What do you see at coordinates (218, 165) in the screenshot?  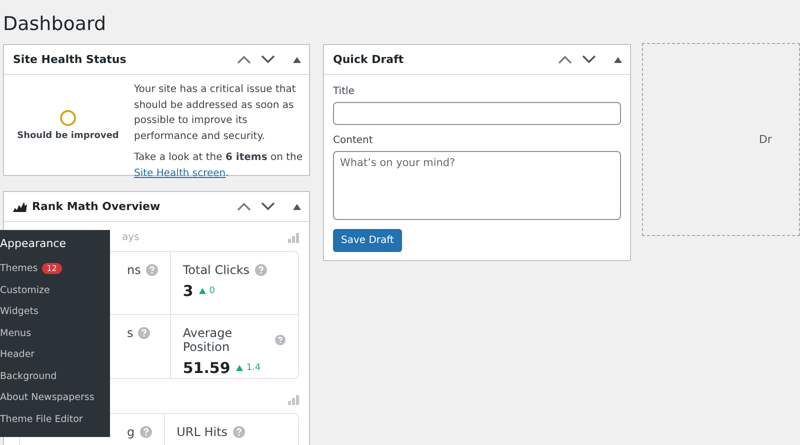 I see `health-detail: Take a look at the 6 items on the Site Health screen.` at bounding box center [218, 165].